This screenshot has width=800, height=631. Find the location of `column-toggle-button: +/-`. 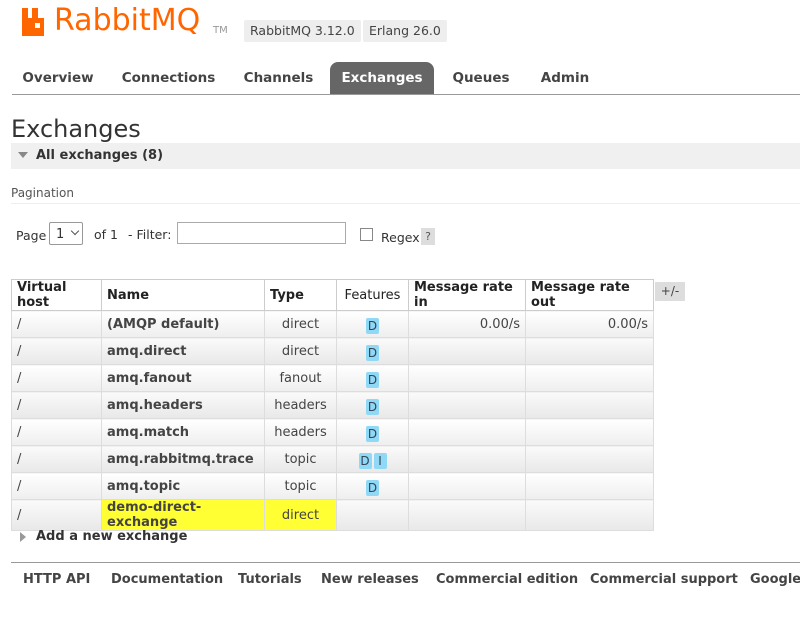

column-toggle-button: +/- is located at coordinates (670, 291).